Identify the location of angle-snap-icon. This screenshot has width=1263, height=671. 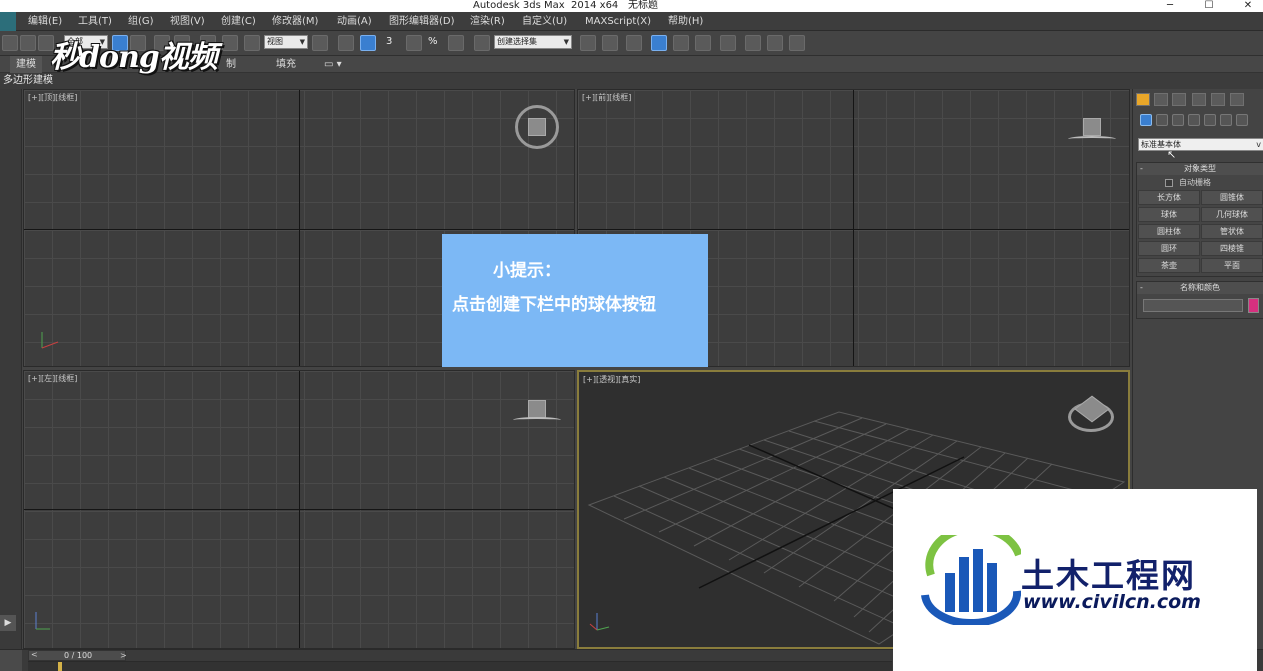
(414, 43).